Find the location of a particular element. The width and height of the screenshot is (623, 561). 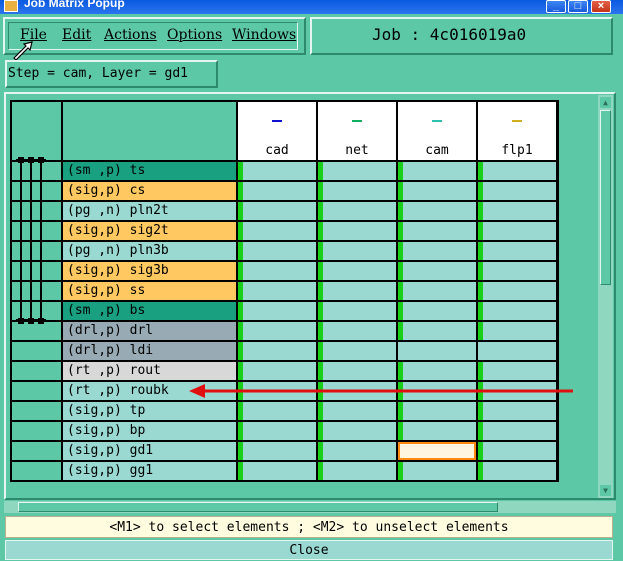

vertical-scroll-thumb is located at coordinates (605, 197).